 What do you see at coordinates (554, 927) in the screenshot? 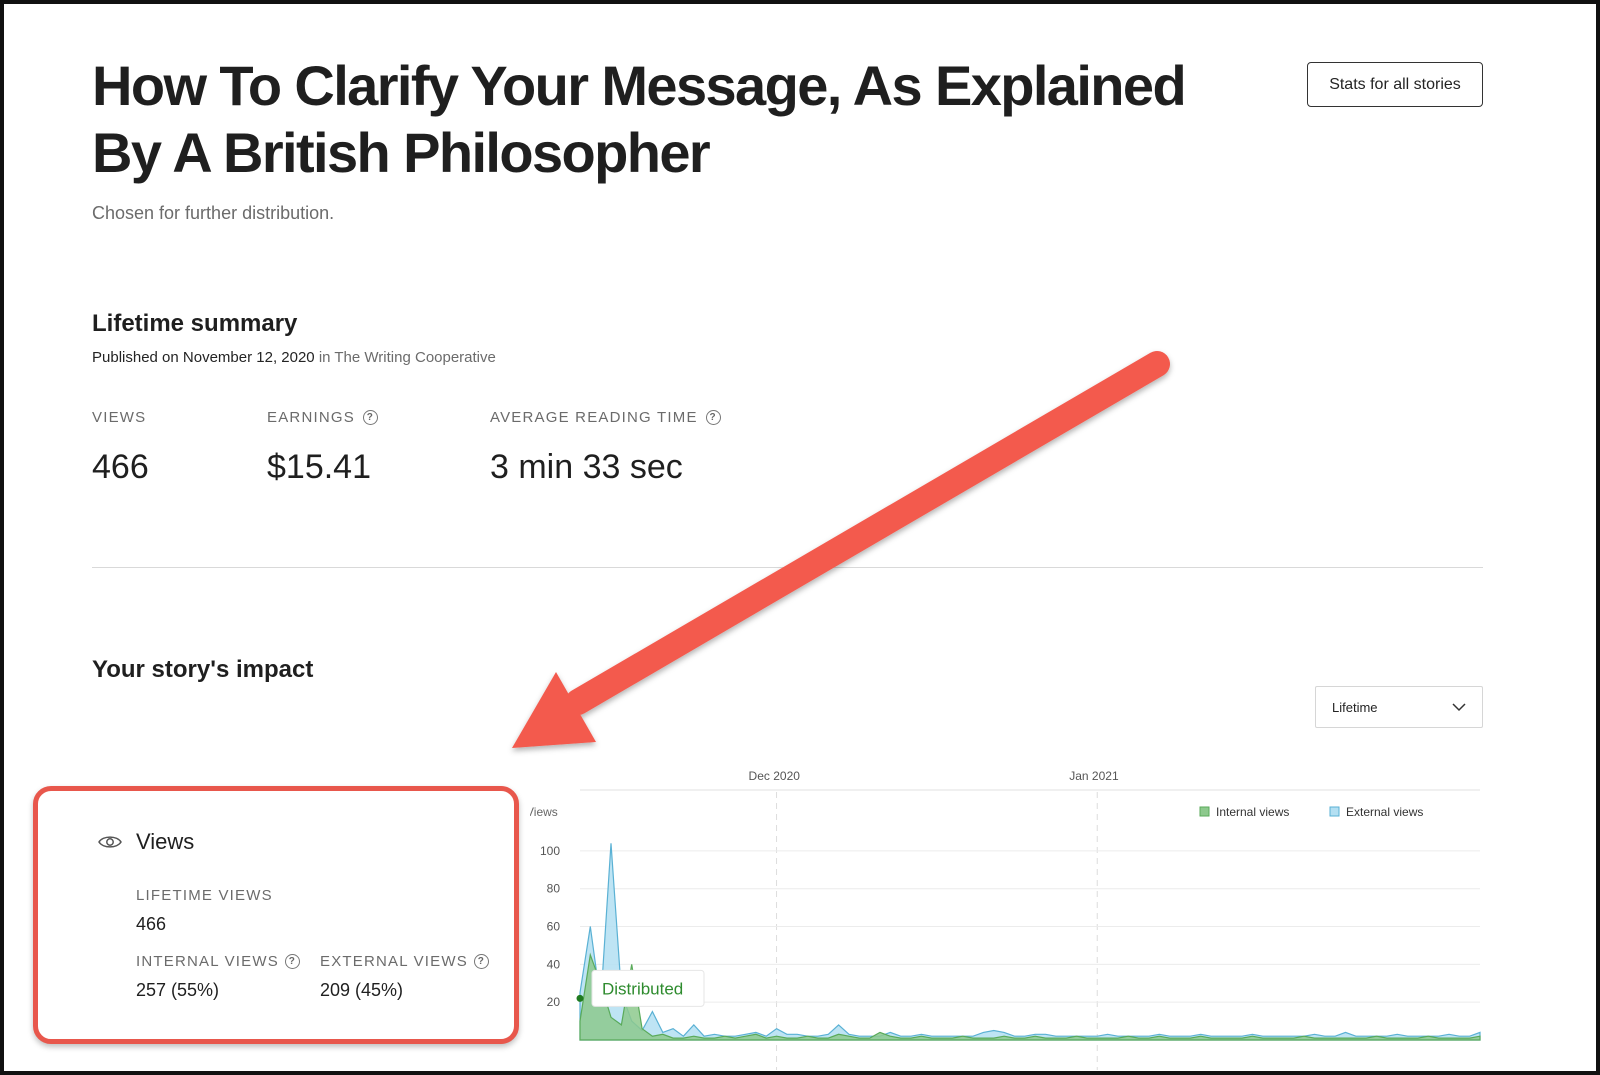
I see `y-tick-label: 60` at bounding box center [554, 927].